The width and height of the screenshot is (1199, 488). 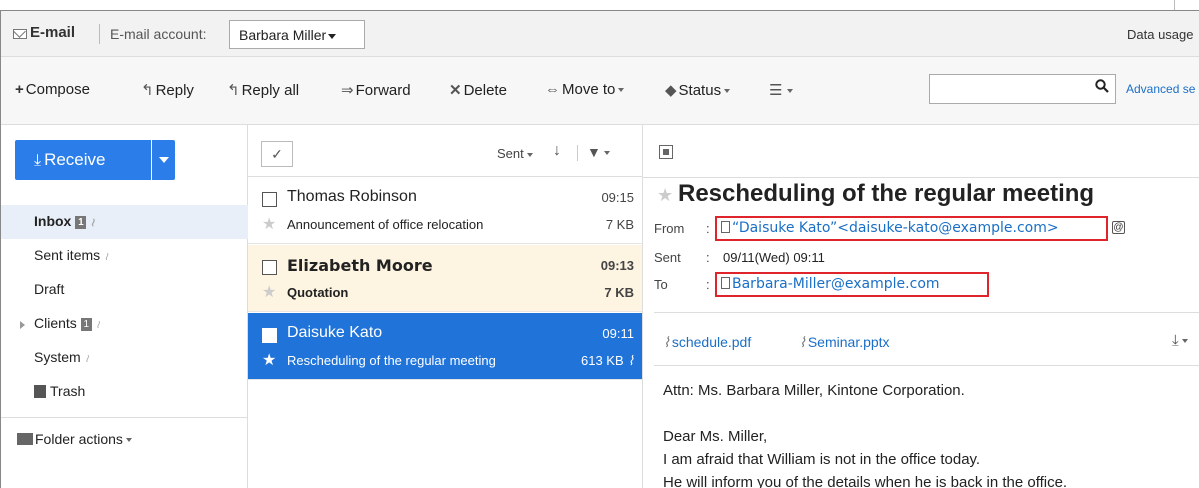 I want to click on folder-system: System ≀, so click(x=124, y=358).